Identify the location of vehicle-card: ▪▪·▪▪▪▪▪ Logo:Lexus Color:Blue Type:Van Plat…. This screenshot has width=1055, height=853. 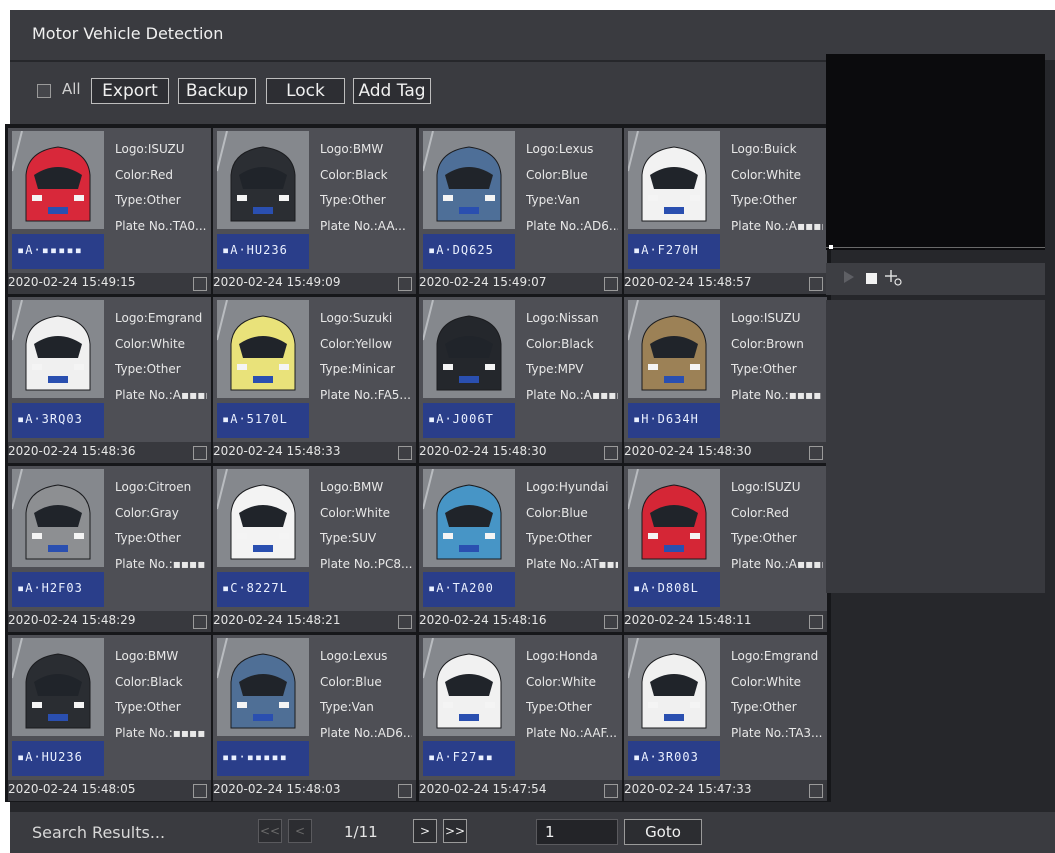
(314, 718).